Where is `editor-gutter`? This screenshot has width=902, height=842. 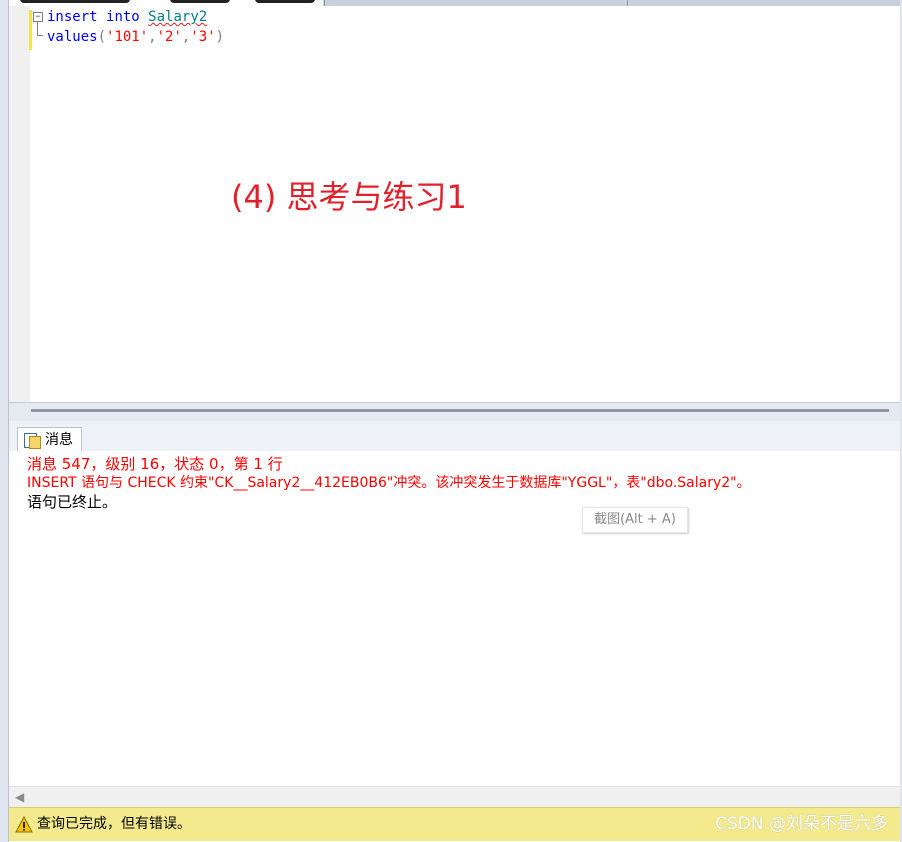
editor-gutter is located at coordinates (19, 204).